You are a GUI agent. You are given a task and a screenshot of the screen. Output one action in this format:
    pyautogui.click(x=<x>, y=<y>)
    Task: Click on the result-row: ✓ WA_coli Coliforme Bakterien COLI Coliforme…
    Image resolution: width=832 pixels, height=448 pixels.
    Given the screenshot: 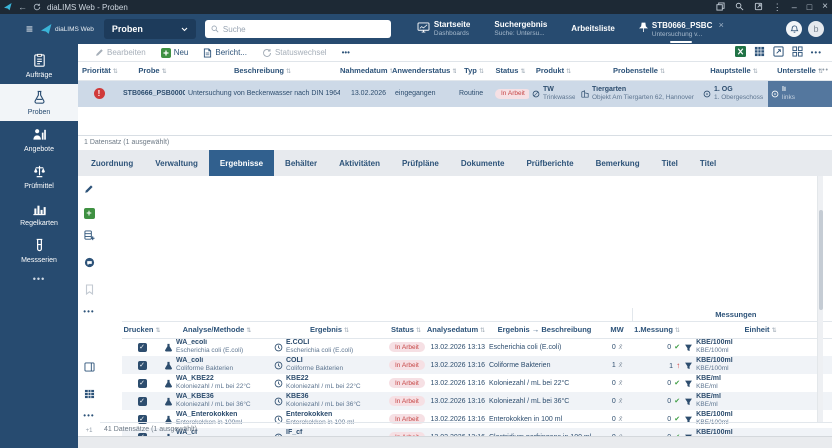 What is the action you would take?
    pyautogui.click(x=477, y=365)
    